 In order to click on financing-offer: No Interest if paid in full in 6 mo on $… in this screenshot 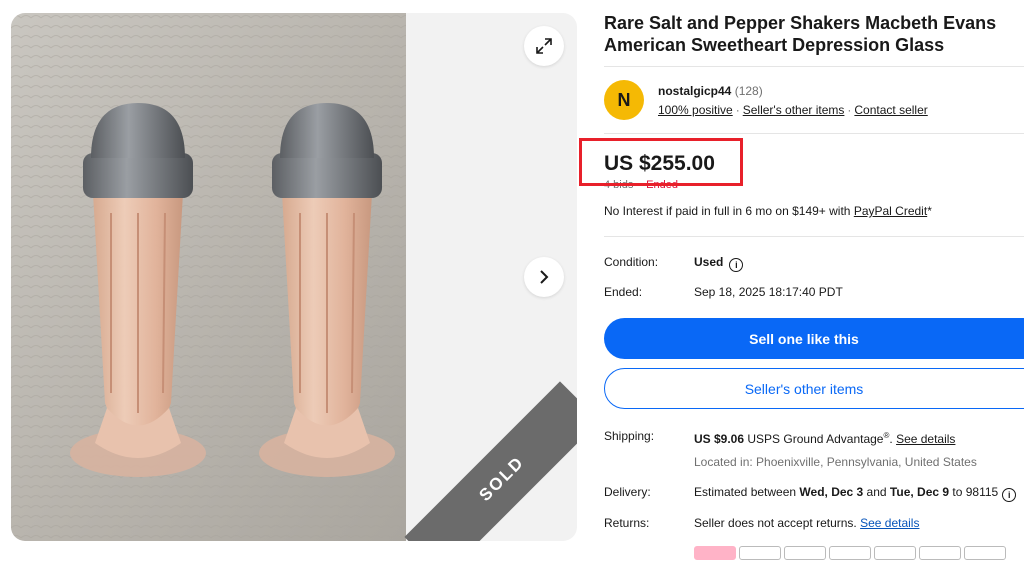, I will do `click(768, 211)`.